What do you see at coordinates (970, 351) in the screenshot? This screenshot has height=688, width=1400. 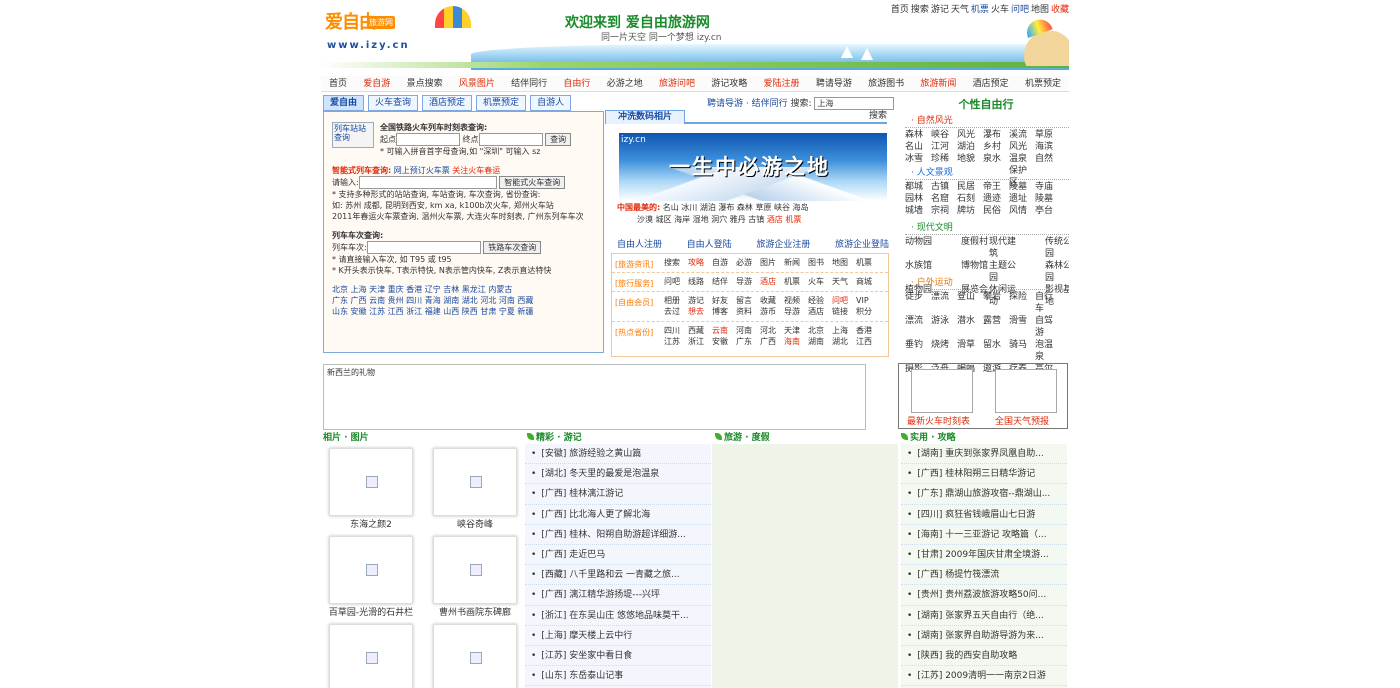 I see `right-section-link: 滑草` at bounding box center [970, 351].